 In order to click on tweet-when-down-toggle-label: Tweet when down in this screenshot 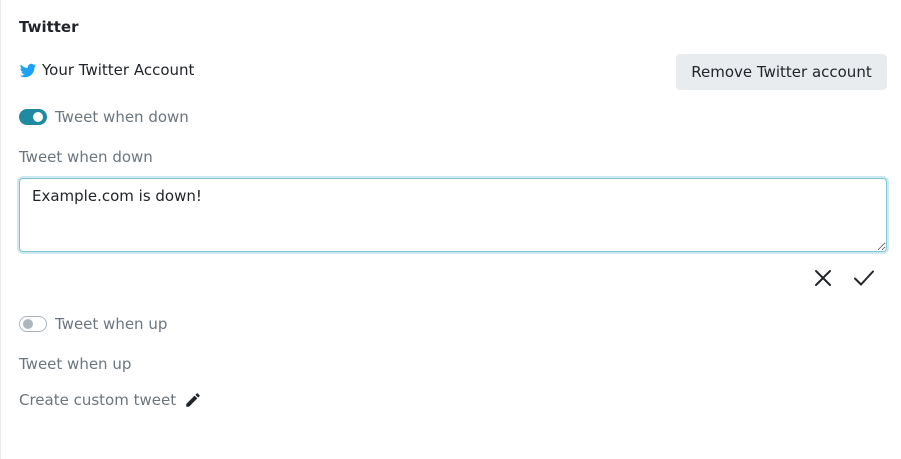, I will do `click(122, 117)`.